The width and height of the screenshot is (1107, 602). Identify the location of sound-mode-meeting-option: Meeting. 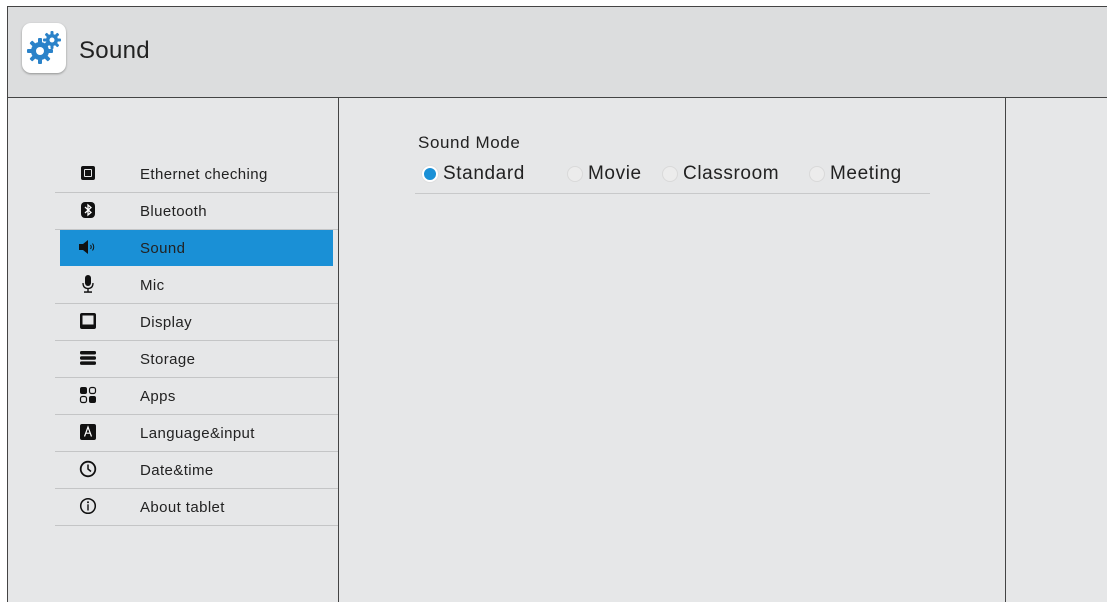
(855, 174).